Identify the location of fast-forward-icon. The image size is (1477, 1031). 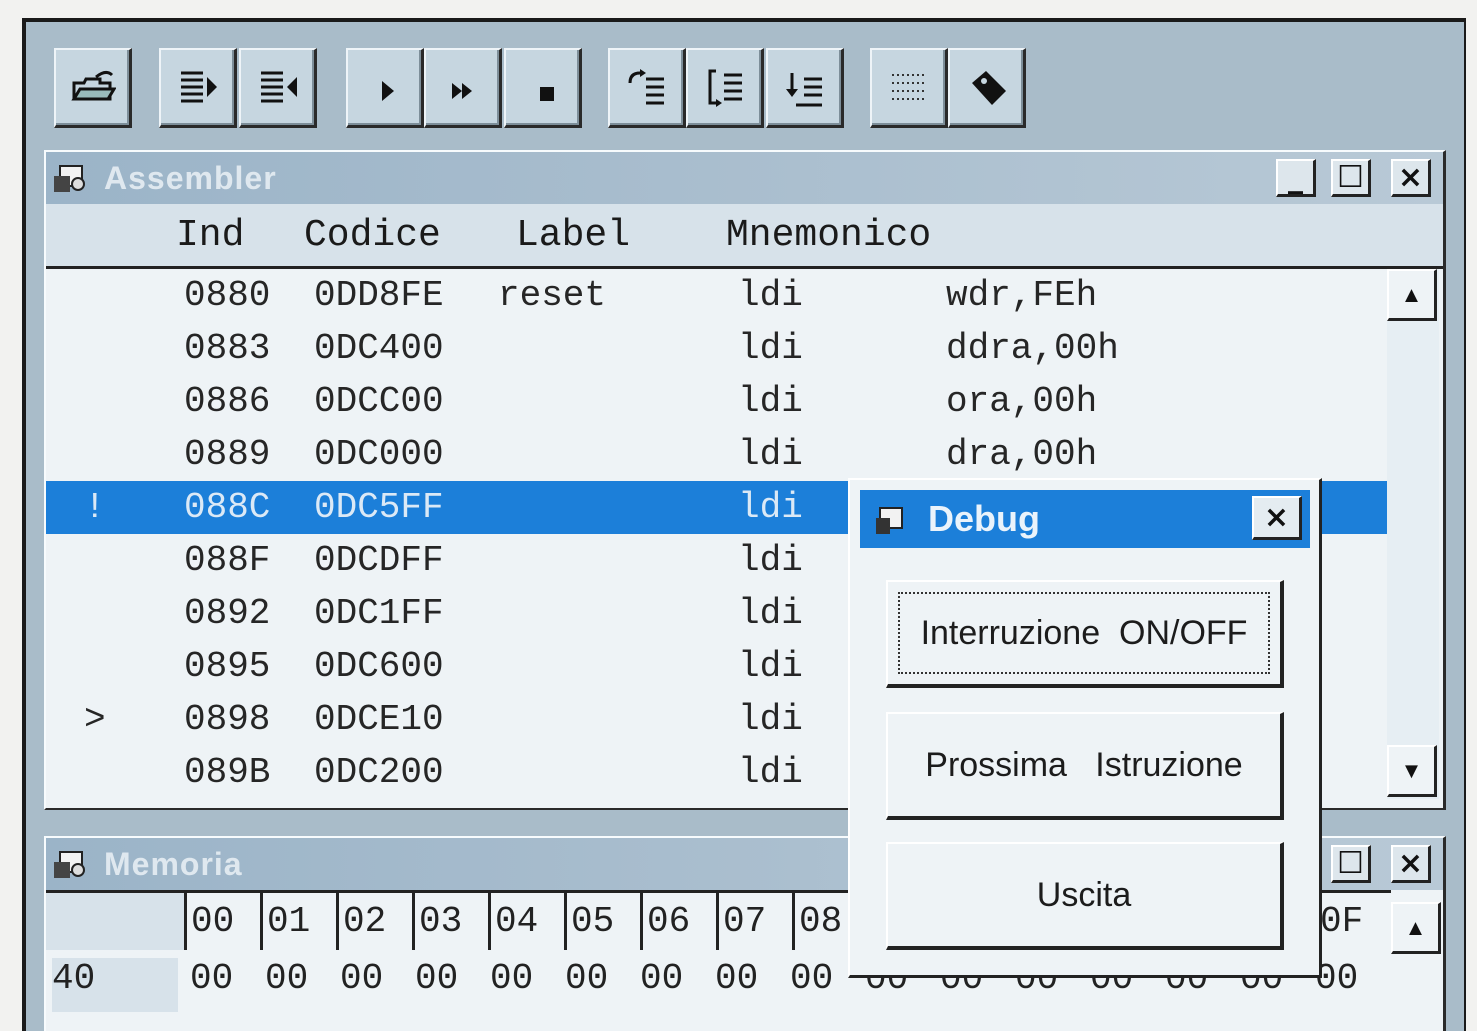
(461, 90).